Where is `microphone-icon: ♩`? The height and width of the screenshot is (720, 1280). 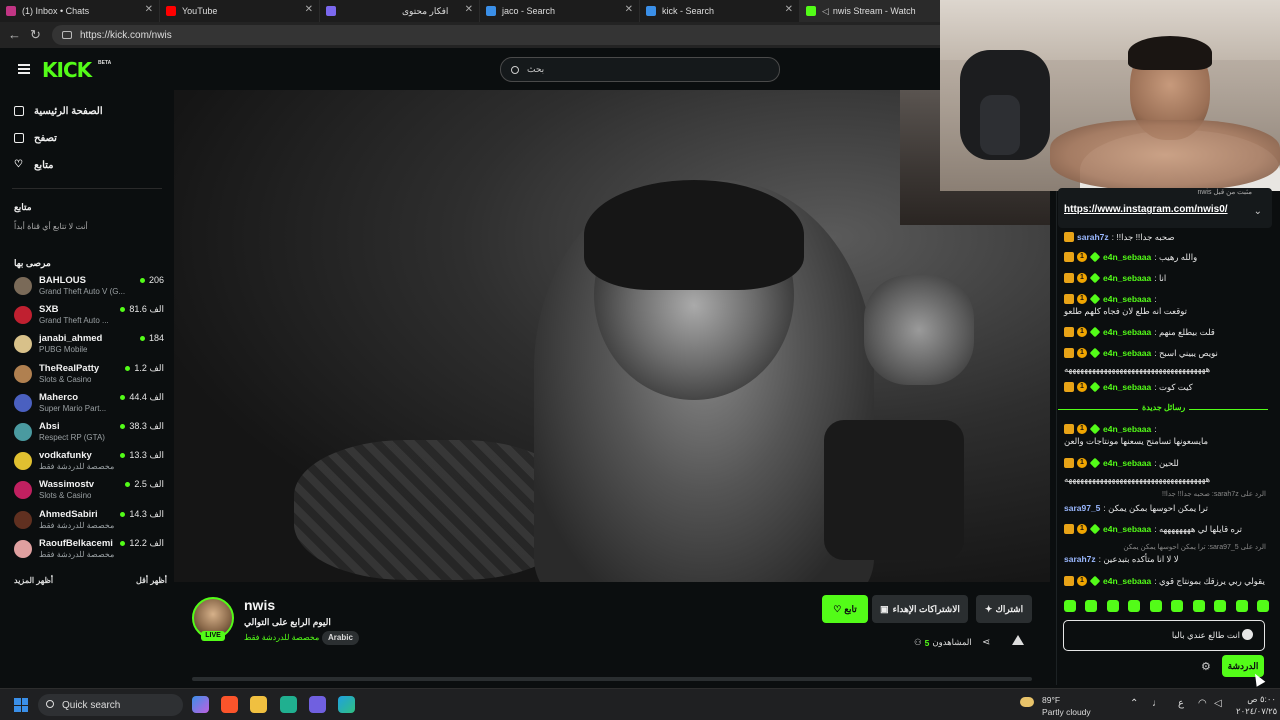
microphone-icon: ♩ is located at coordinates (1157, 703).